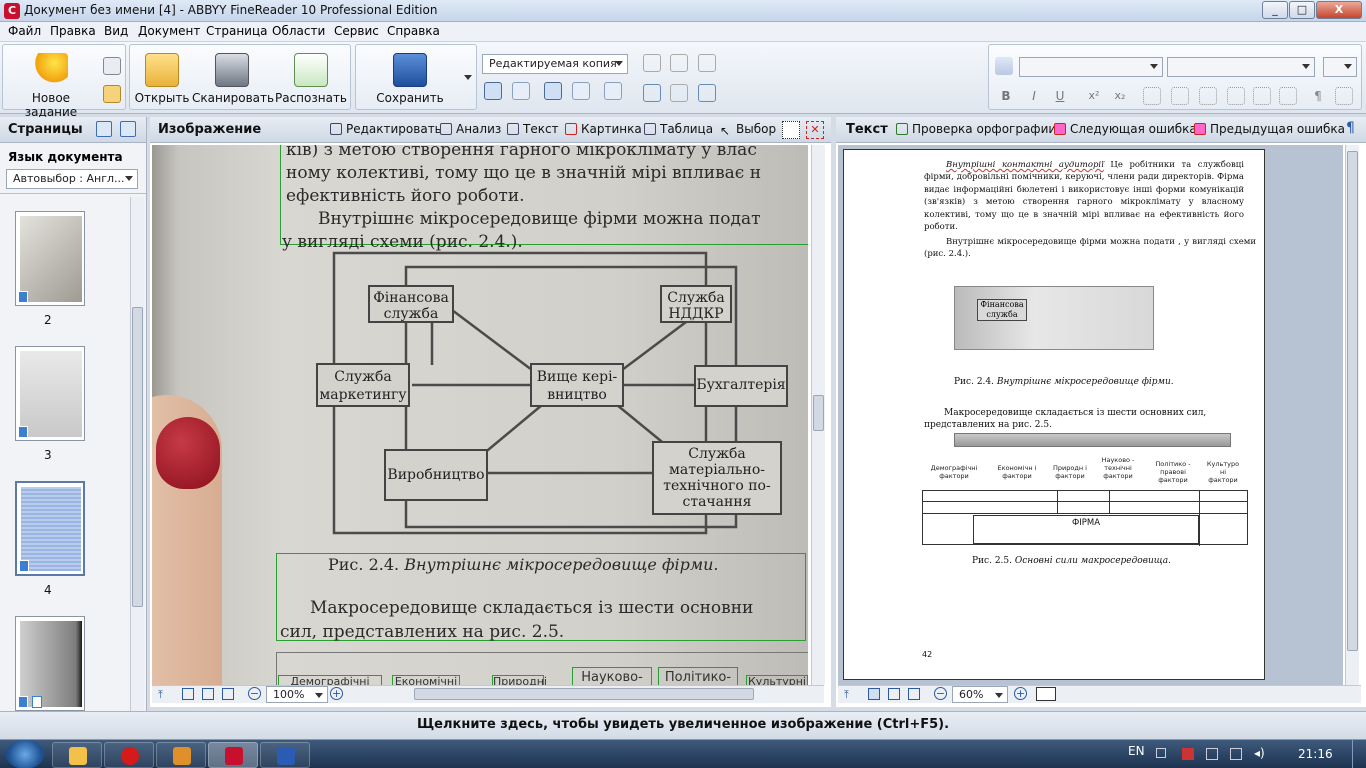 The height and width of the screenshot is (768, 1366). Describe the element at coordinates (413, 31) in the screenshot. I see `menu-help: Справка` at that location.